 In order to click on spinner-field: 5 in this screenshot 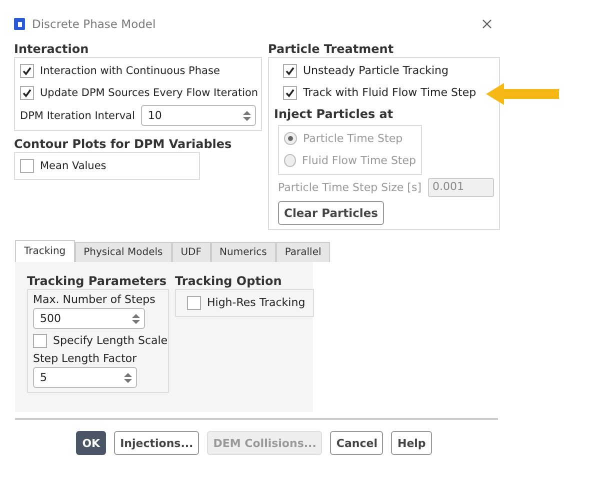, I will do `click(85, 377)`.